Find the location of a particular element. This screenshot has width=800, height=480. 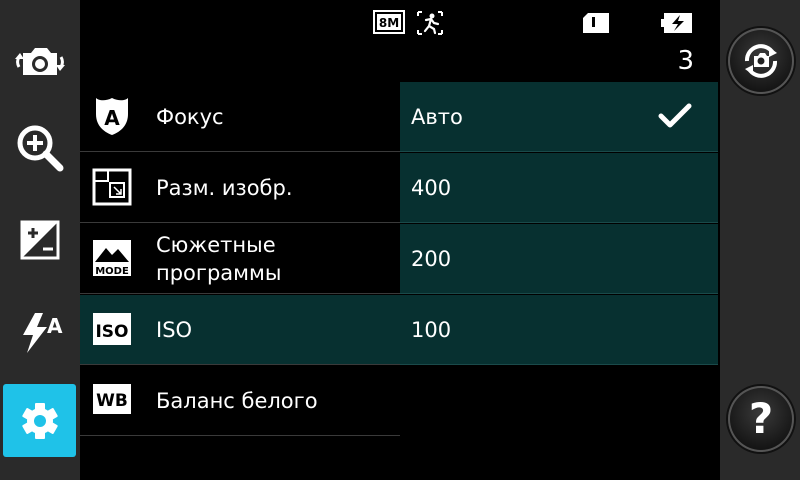

menu-item-scene-mode: MODE Сюжетные программы is located at coordinates (240, 259).